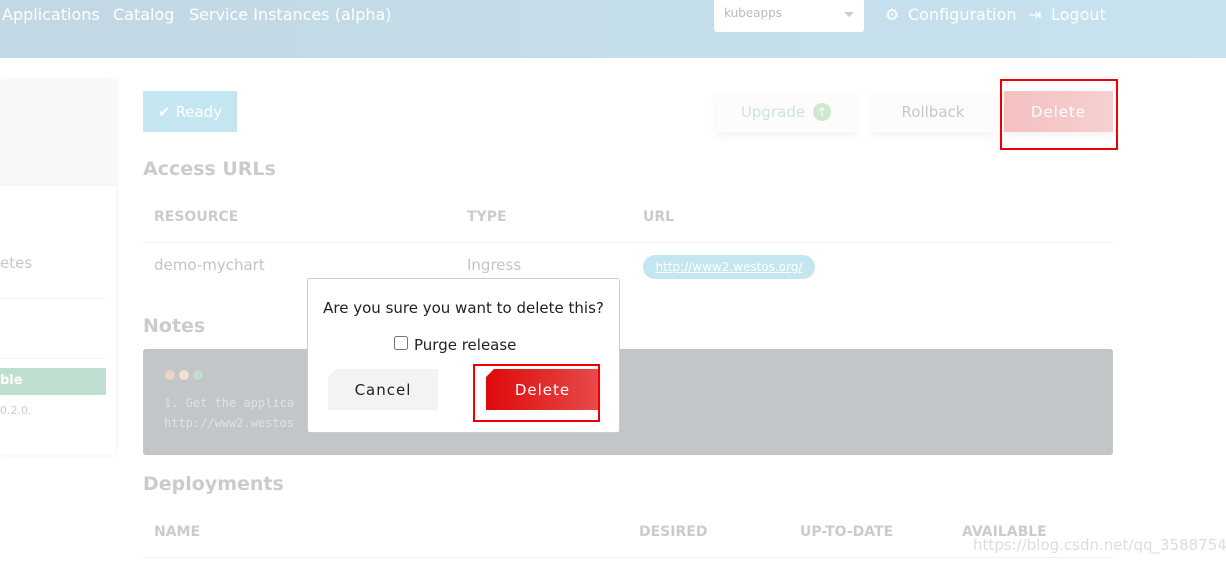 The height and width of the screenshot is (563, 1226). I want to click on nav-configuration: Configuration, so click(962, 14).